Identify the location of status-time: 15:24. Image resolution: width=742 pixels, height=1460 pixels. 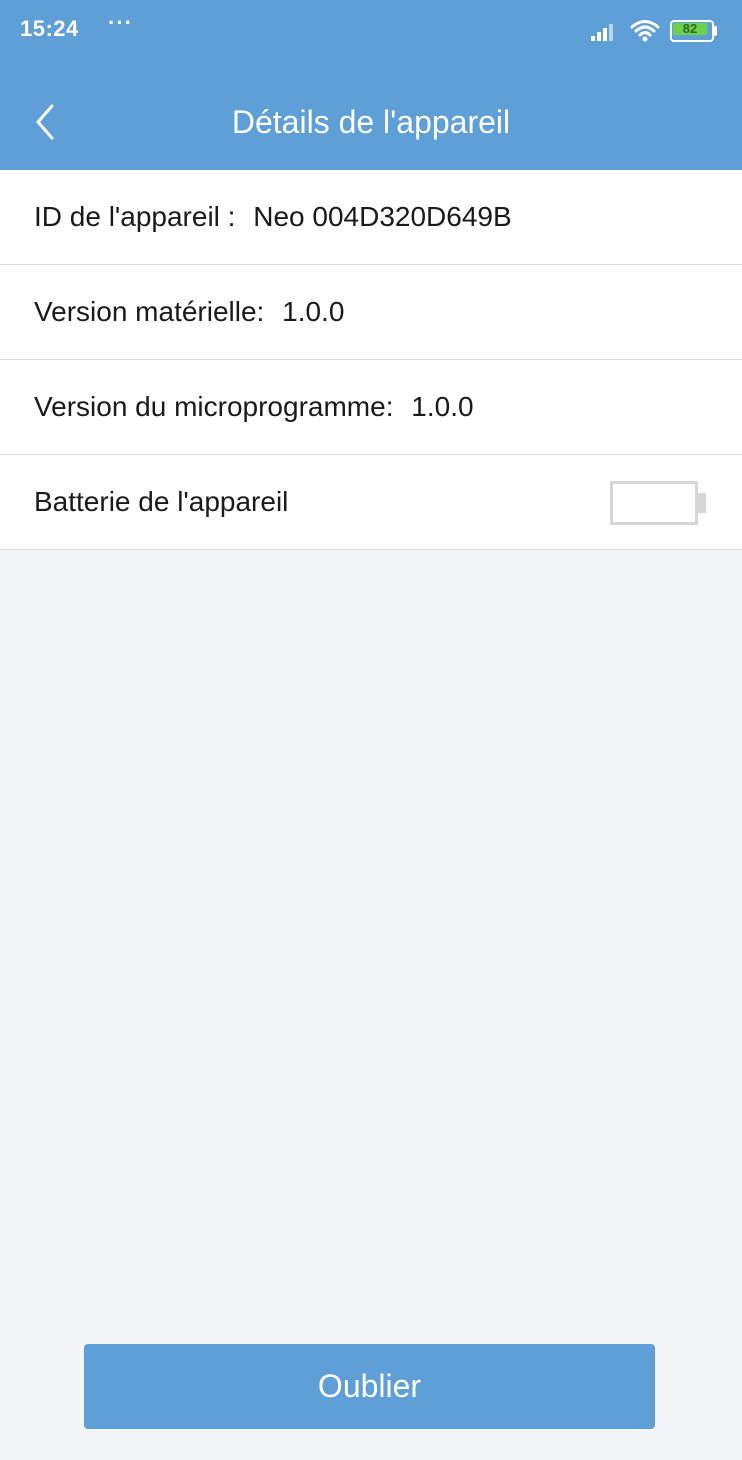
(49, 28).